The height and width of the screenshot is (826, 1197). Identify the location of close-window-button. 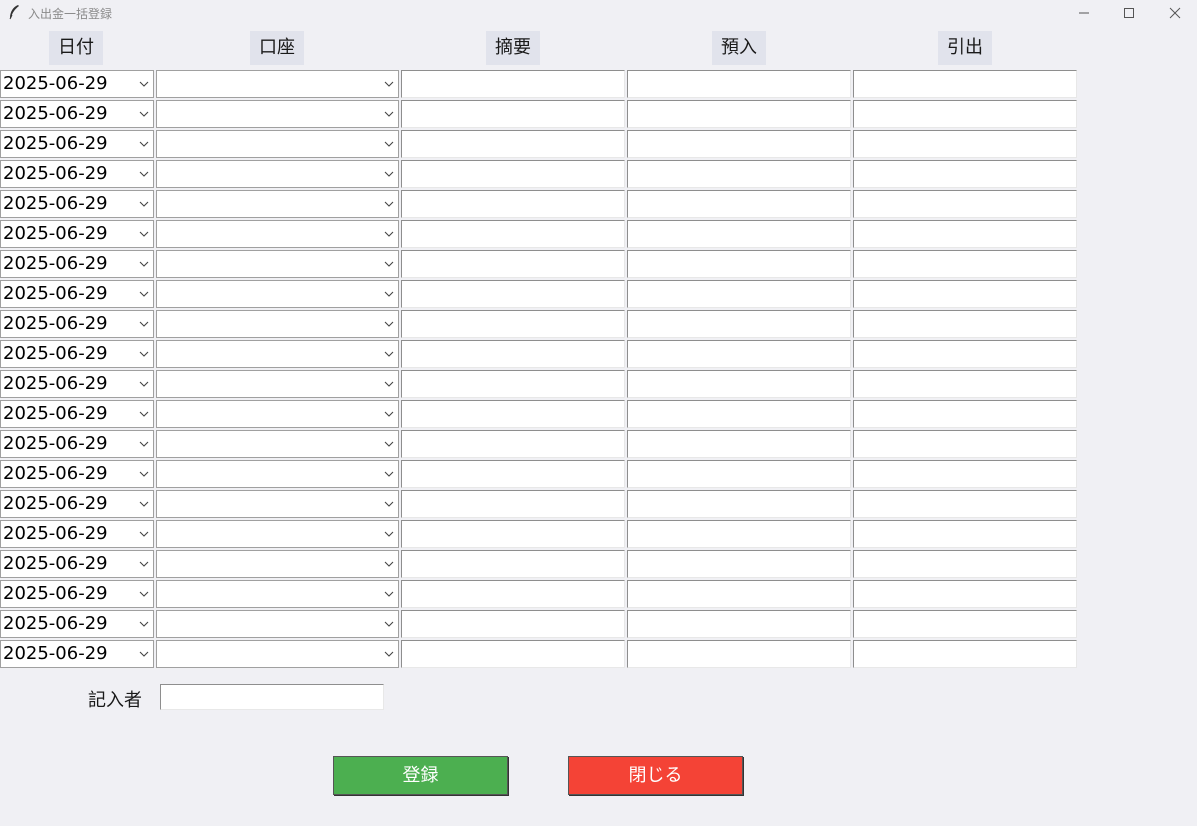
(1174, 13).